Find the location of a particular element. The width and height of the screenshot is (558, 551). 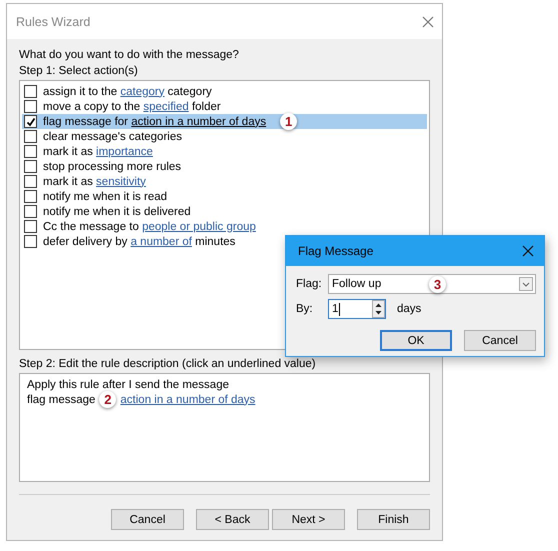

action-link: importance is located at coordinates (124, 152).